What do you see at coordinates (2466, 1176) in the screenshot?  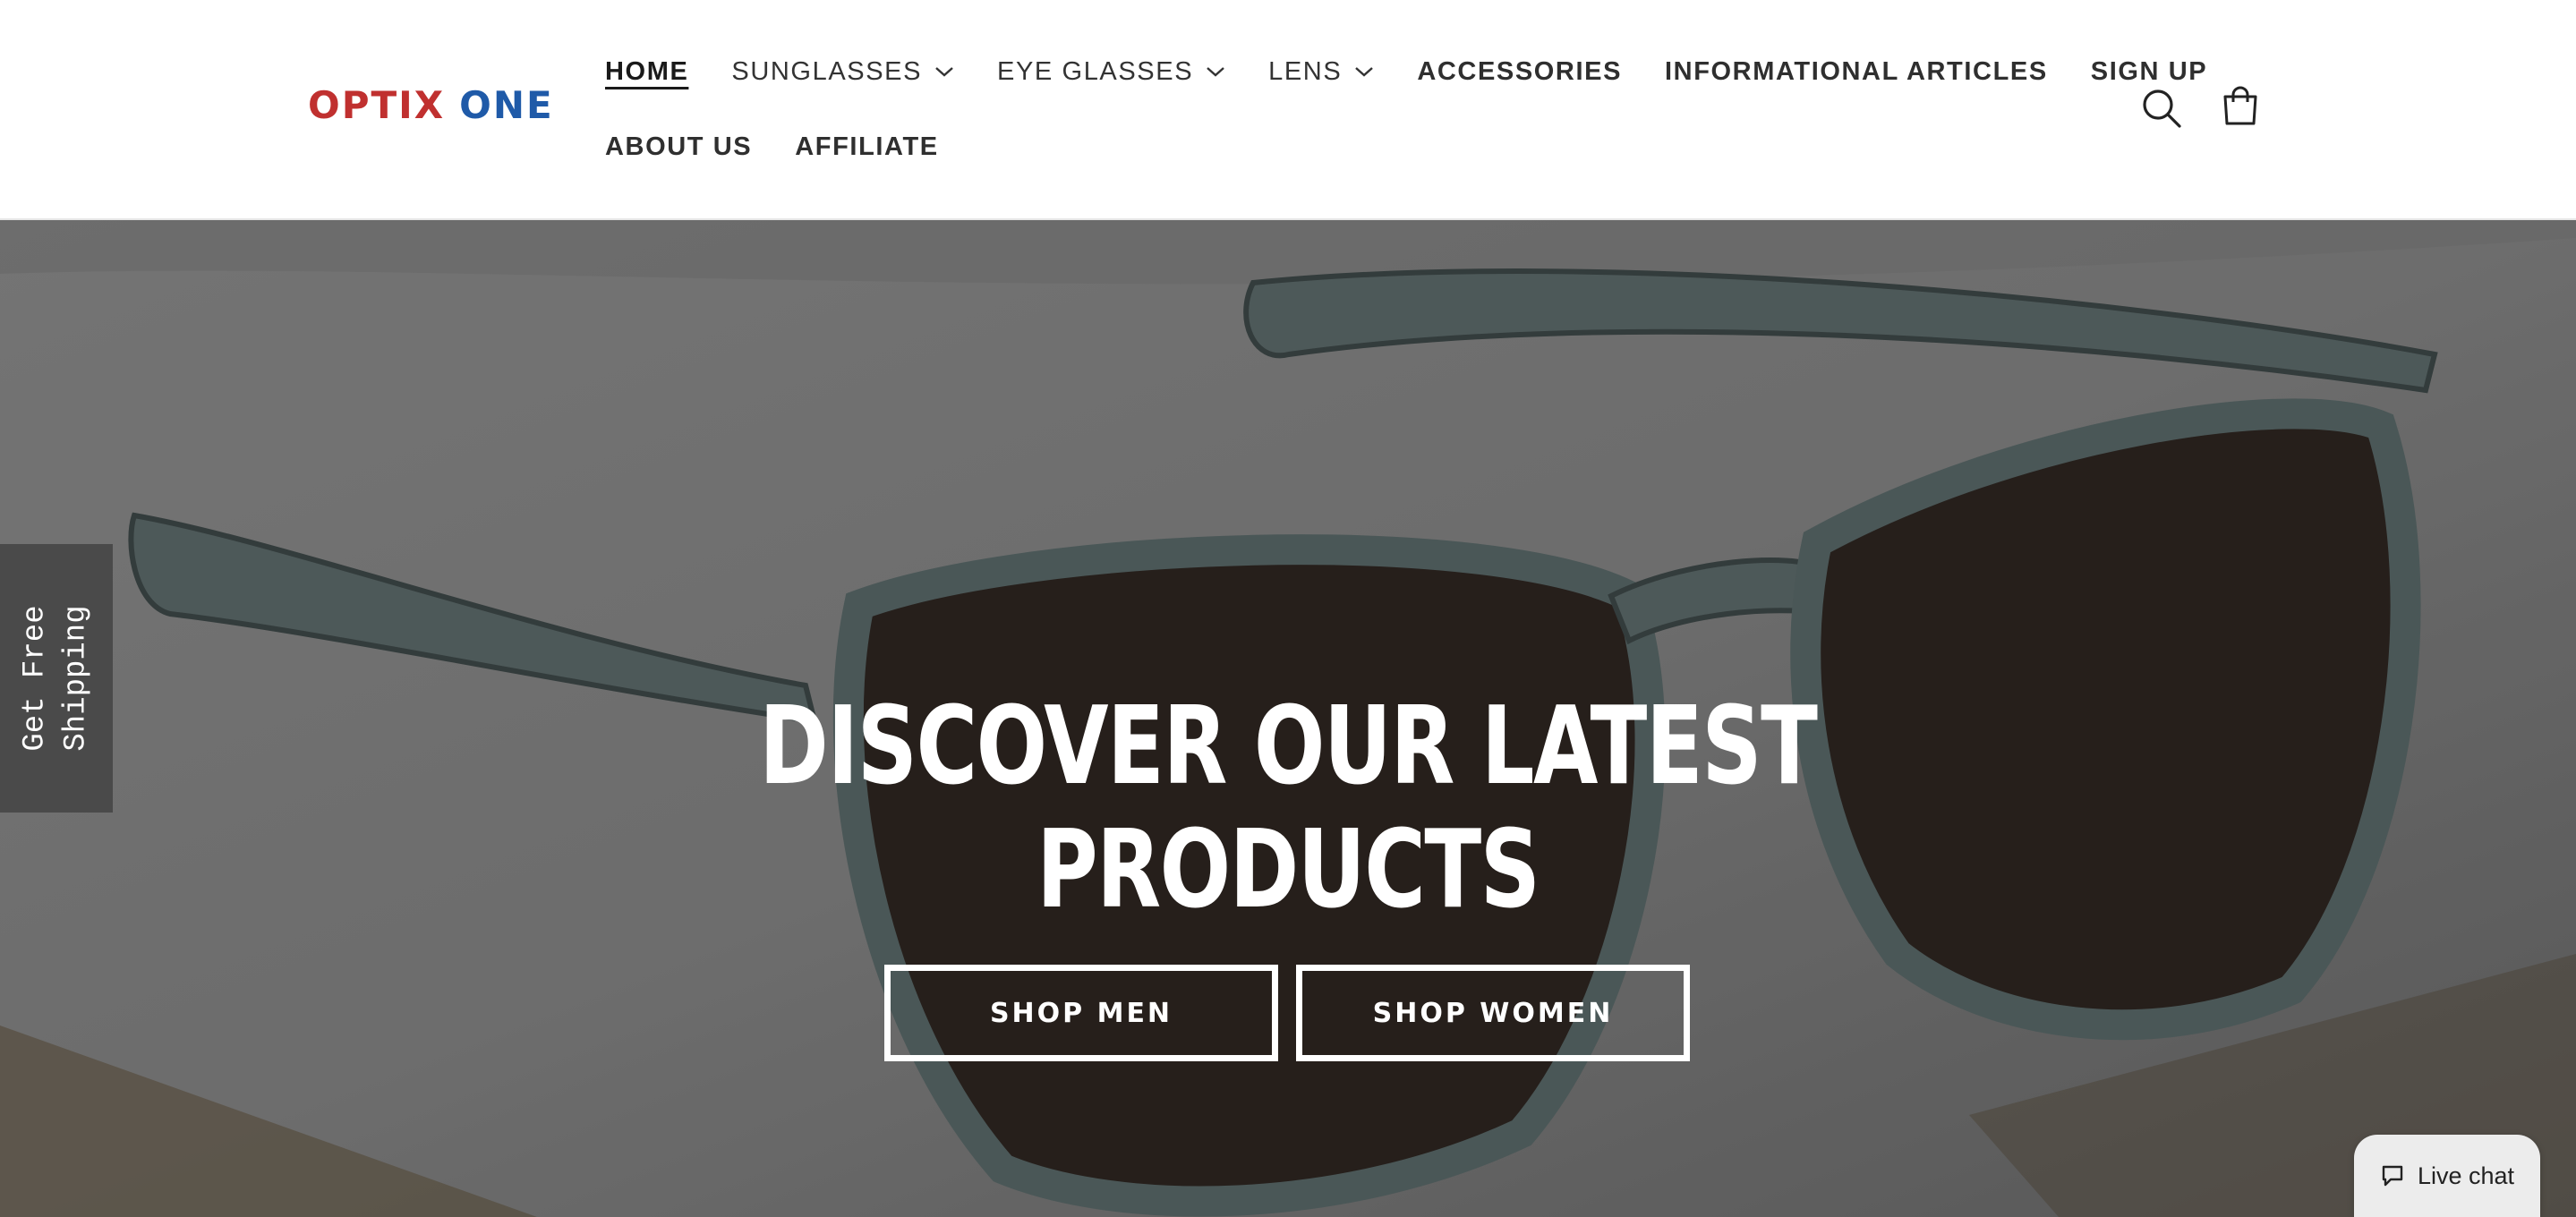 I see `live-chat-label: Live chat` at bounding box center [2466, 1176].